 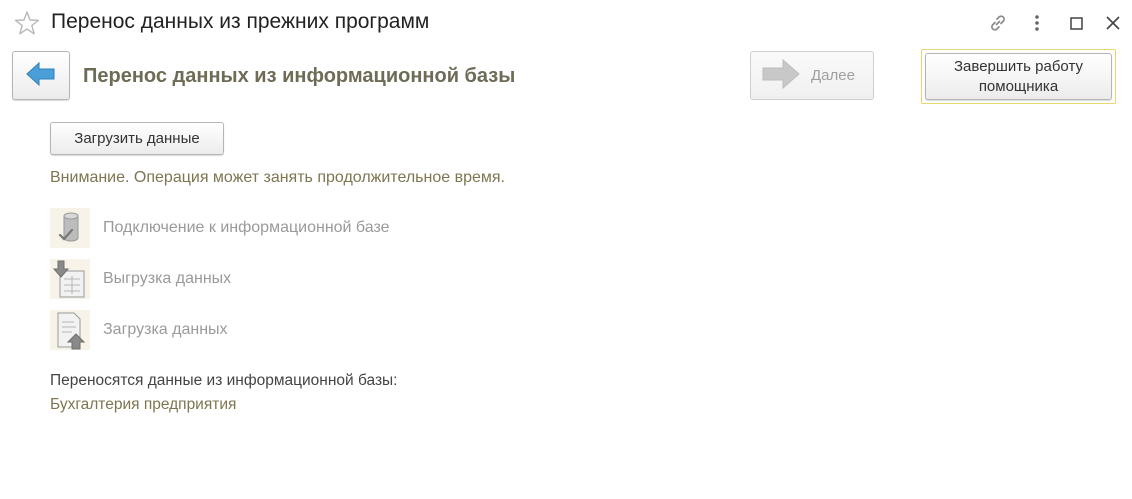 I want to click on next-button: Далее, so click(x=812, y=75).